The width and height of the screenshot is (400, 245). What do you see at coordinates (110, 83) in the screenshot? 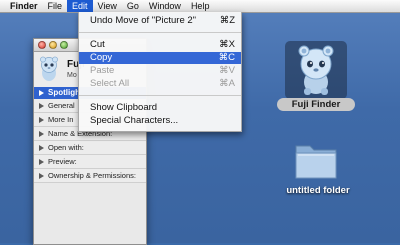
I see `menu-item-select-all-label: Select All` at bounding box center [110, 83].